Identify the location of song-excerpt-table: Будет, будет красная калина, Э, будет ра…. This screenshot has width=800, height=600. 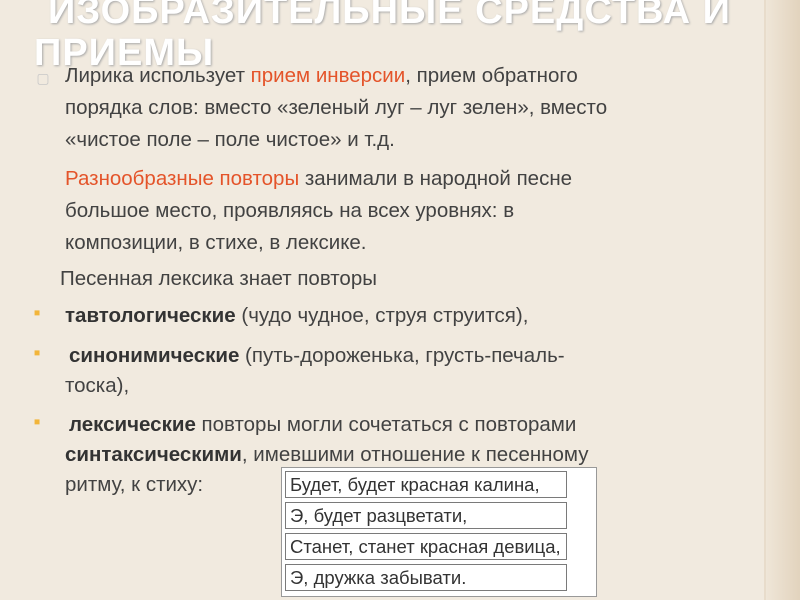
(439, 532).